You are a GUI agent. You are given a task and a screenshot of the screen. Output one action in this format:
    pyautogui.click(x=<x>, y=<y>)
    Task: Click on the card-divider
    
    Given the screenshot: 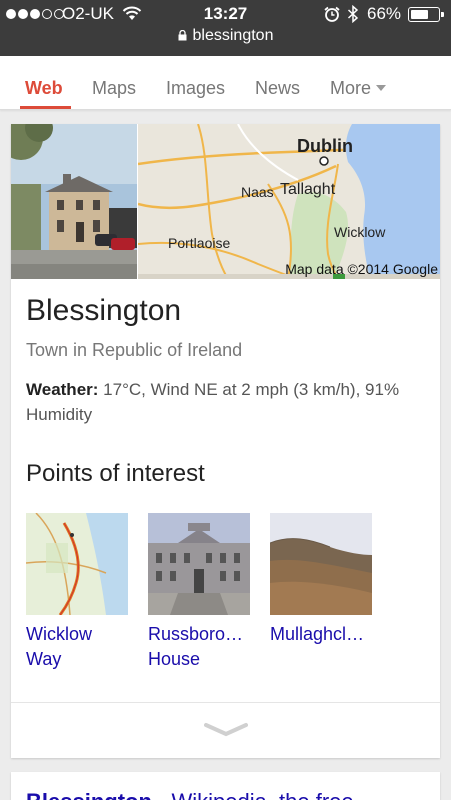 What is the action you would take?
    pyautogui.click(x=225, y=702)
    